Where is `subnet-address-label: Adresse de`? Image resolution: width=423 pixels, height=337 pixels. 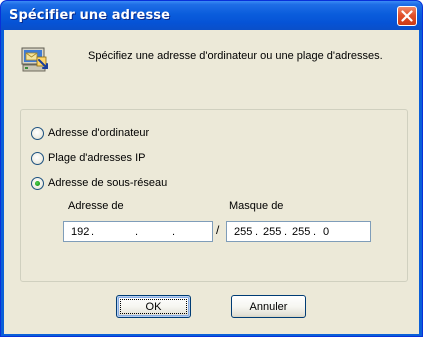 subnet-address-label: Adresse de is located at coordinates (96, 206).